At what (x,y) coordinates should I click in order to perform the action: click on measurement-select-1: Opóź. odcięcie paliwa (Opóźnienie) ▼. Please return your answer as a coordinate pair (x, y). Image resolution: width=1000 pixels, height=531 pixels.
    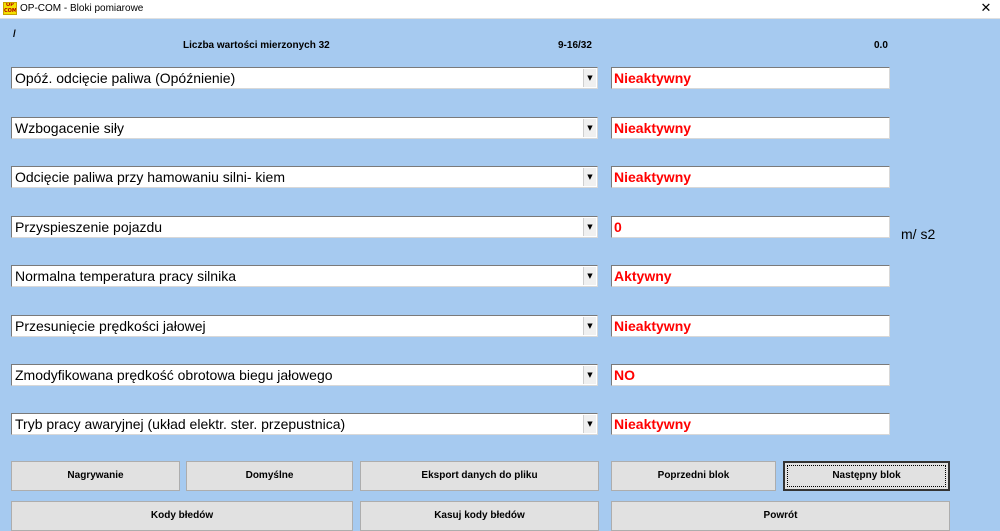
    Looking at the image, I should click on (304, 78).